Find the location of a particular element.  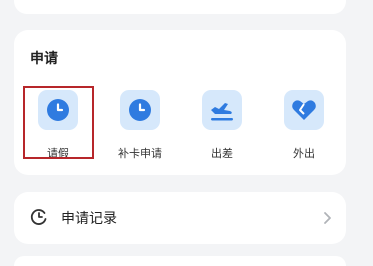

selection-highlight is located at coordinates (58, 122).